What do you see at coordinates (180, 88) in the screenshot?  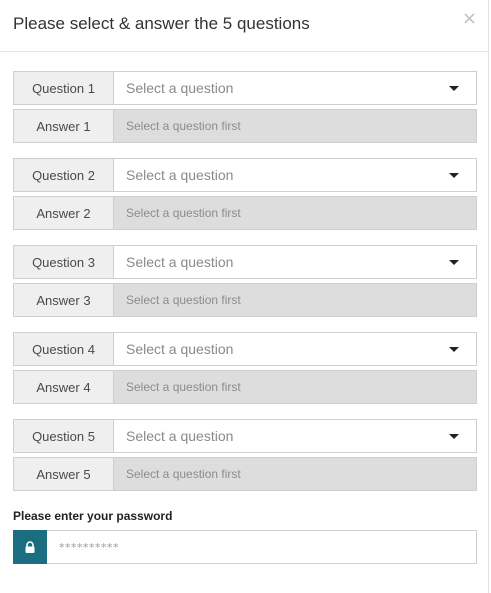 I see `question-select-value-1: Select a question` at bounding box center [180, 88].